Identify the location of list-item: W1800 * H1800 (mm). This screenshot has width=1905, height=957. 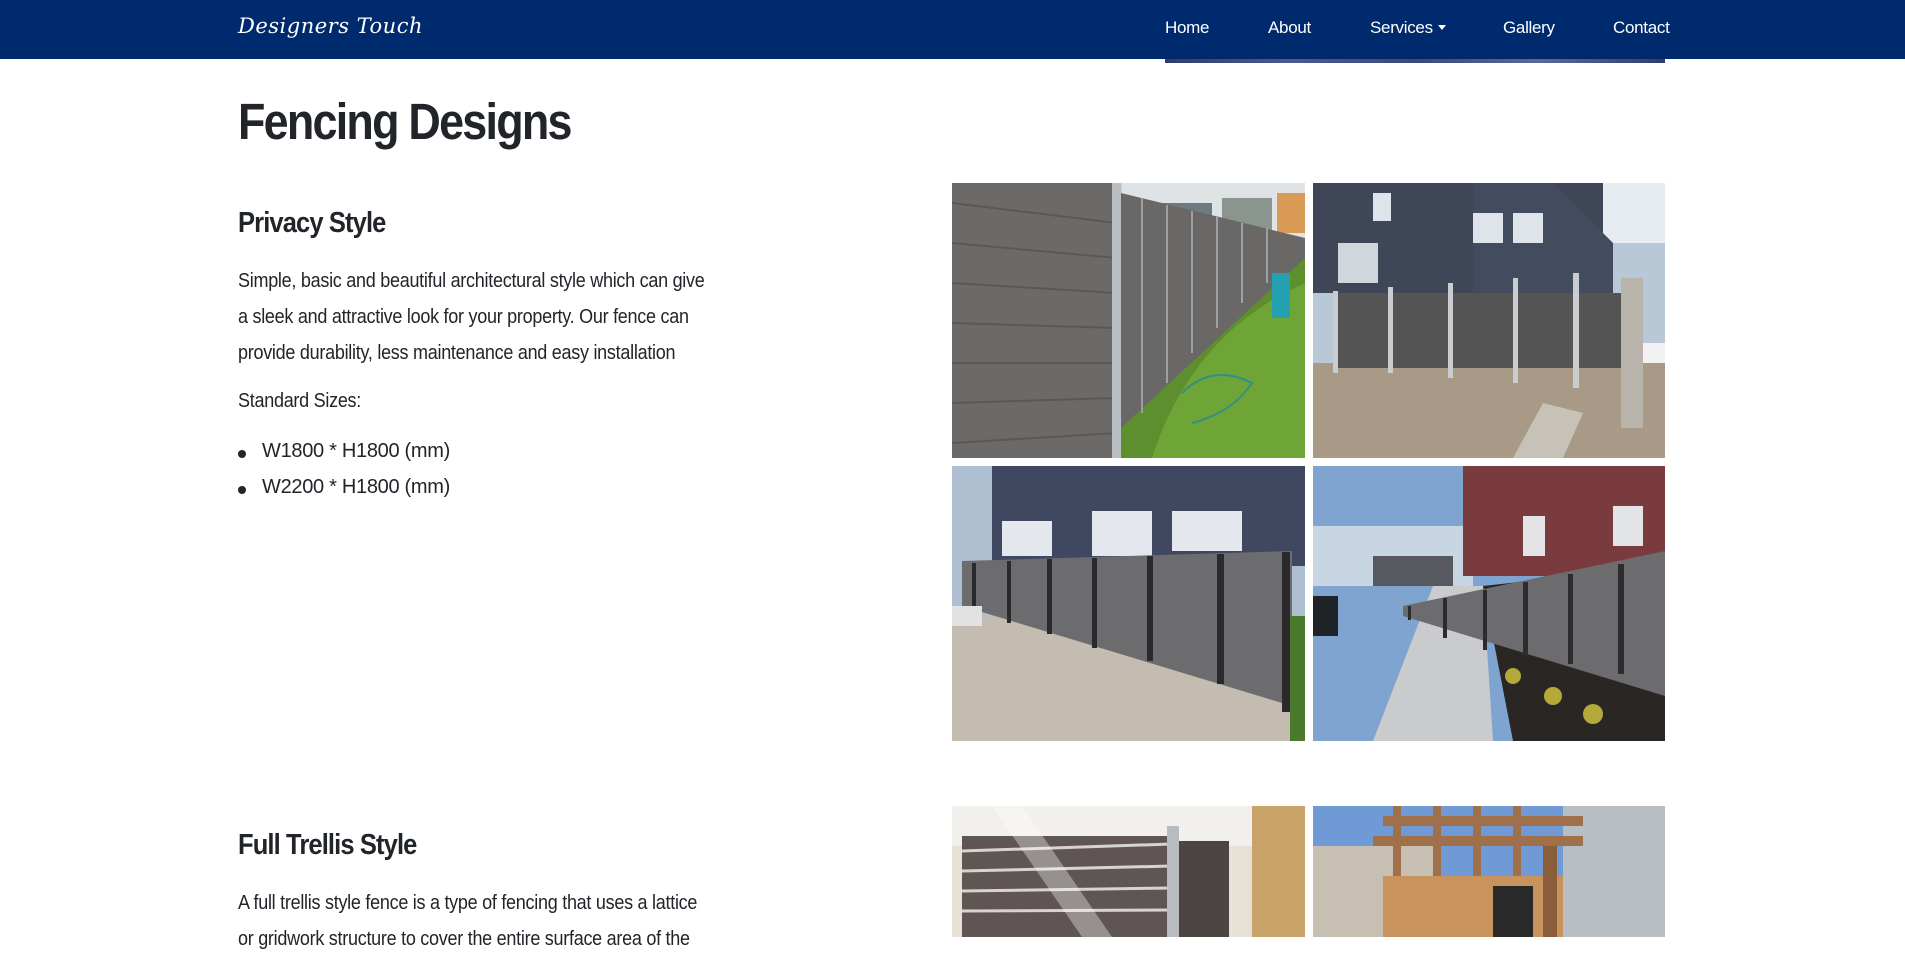
(344, 458).